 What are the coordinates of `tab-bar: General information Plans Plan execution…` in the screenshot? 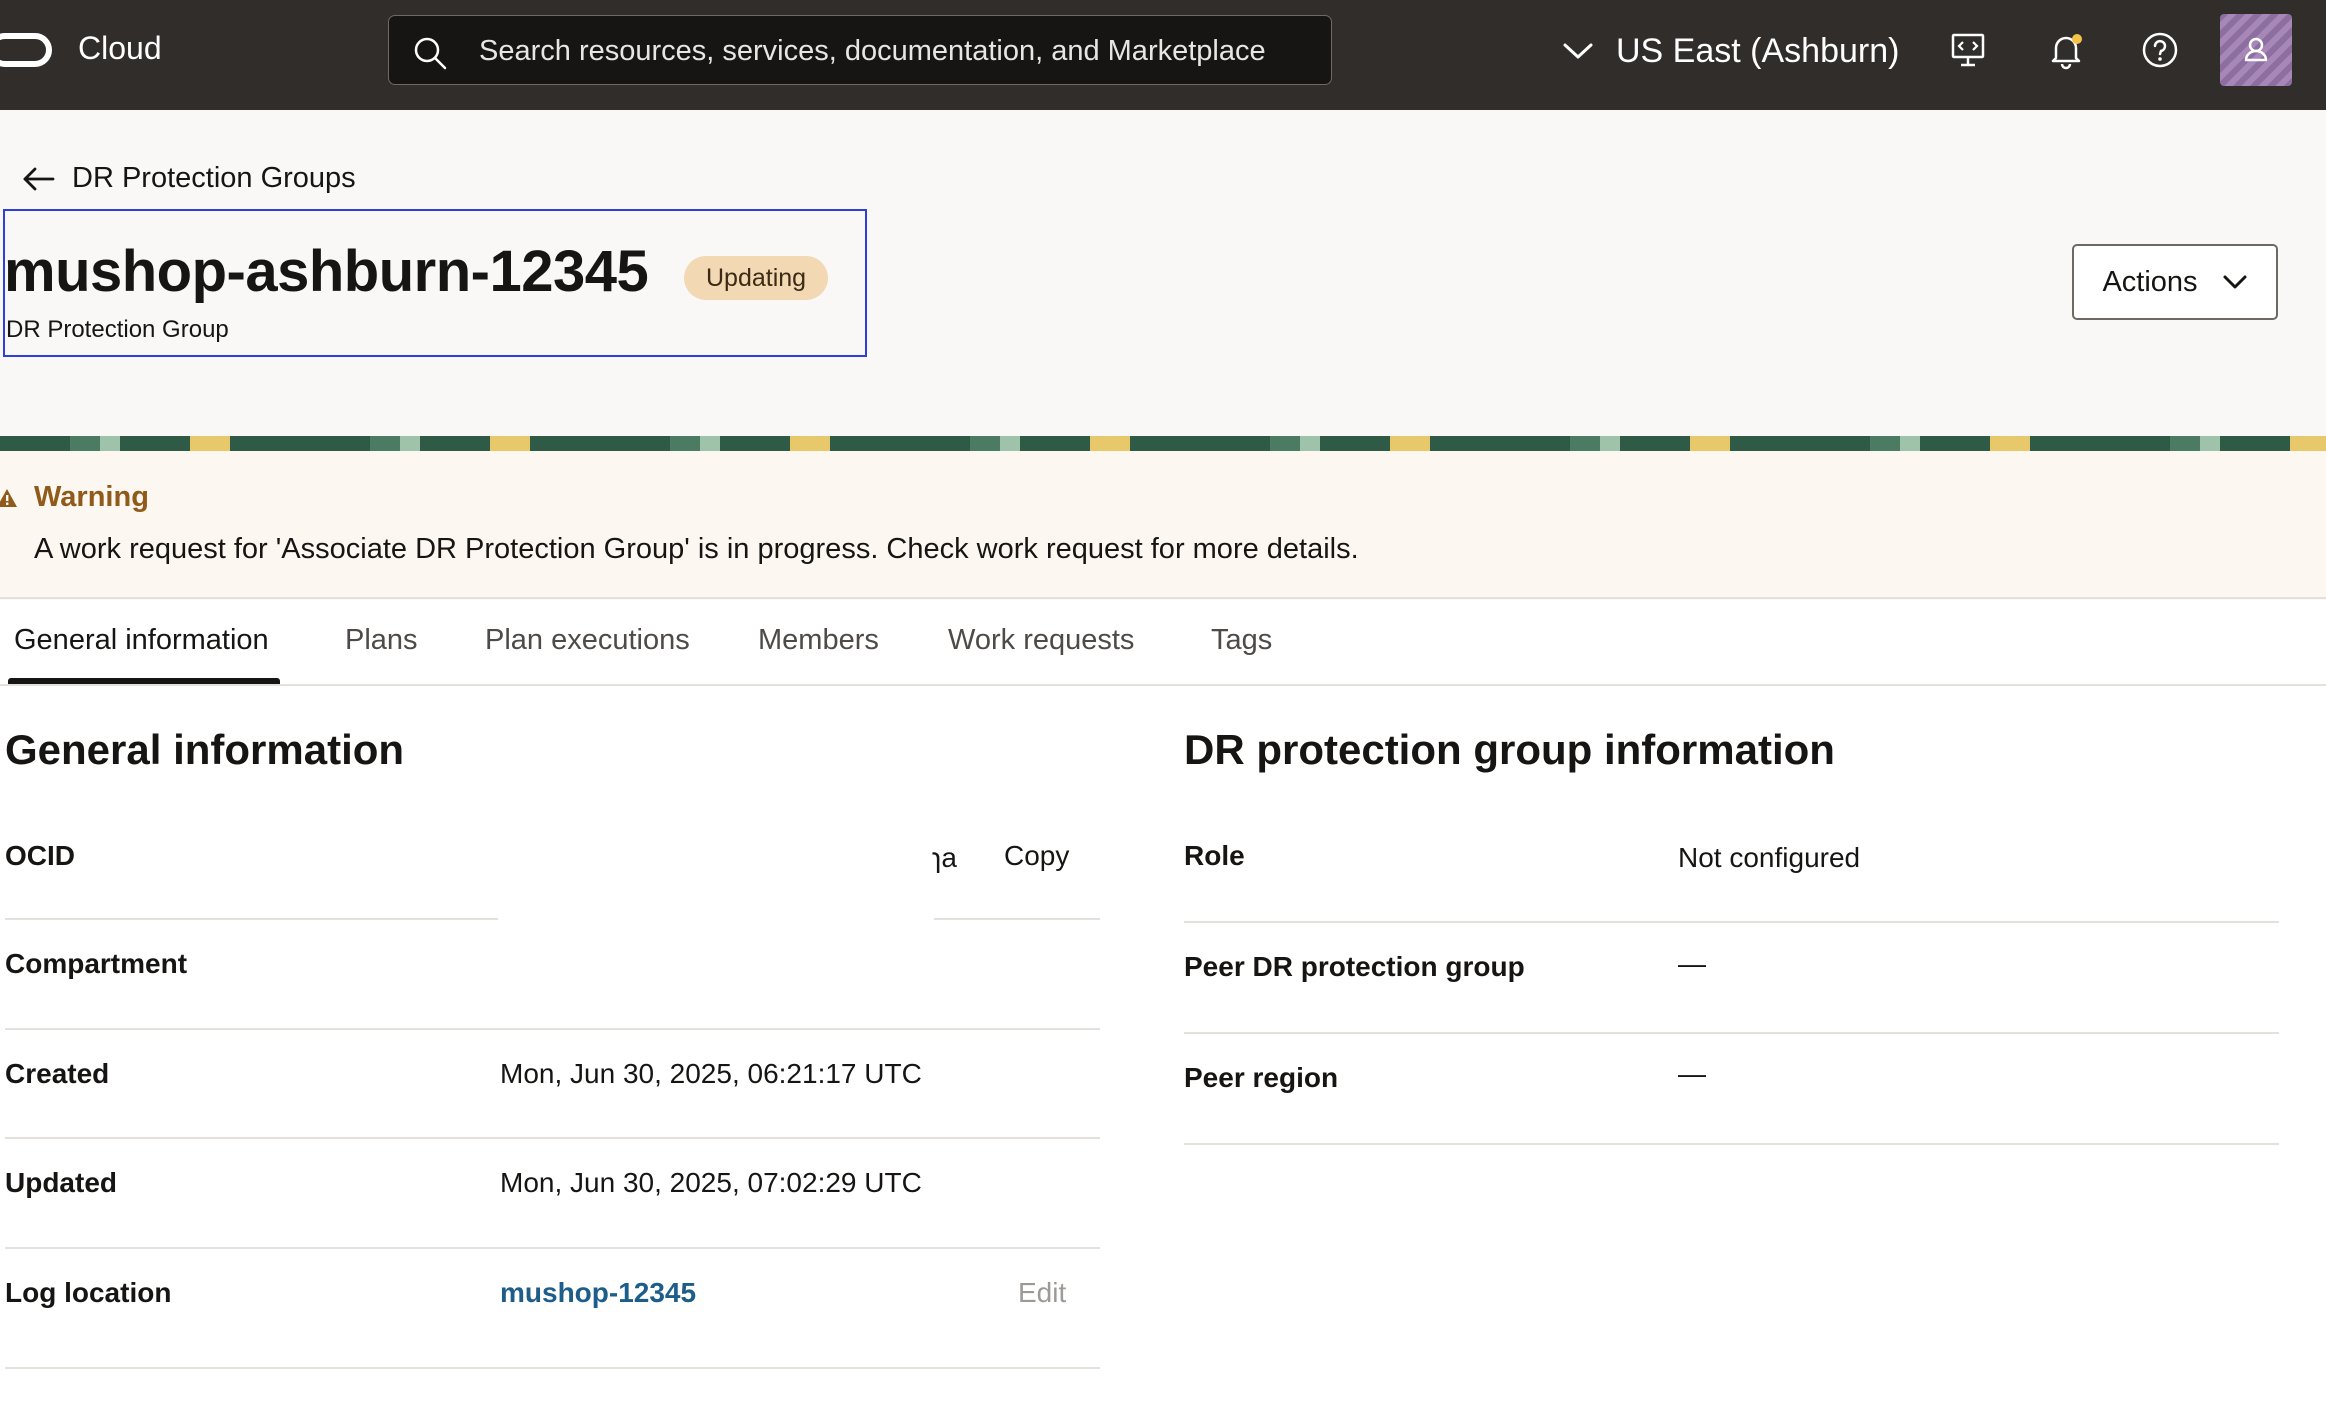 It's located at (1163, 643).